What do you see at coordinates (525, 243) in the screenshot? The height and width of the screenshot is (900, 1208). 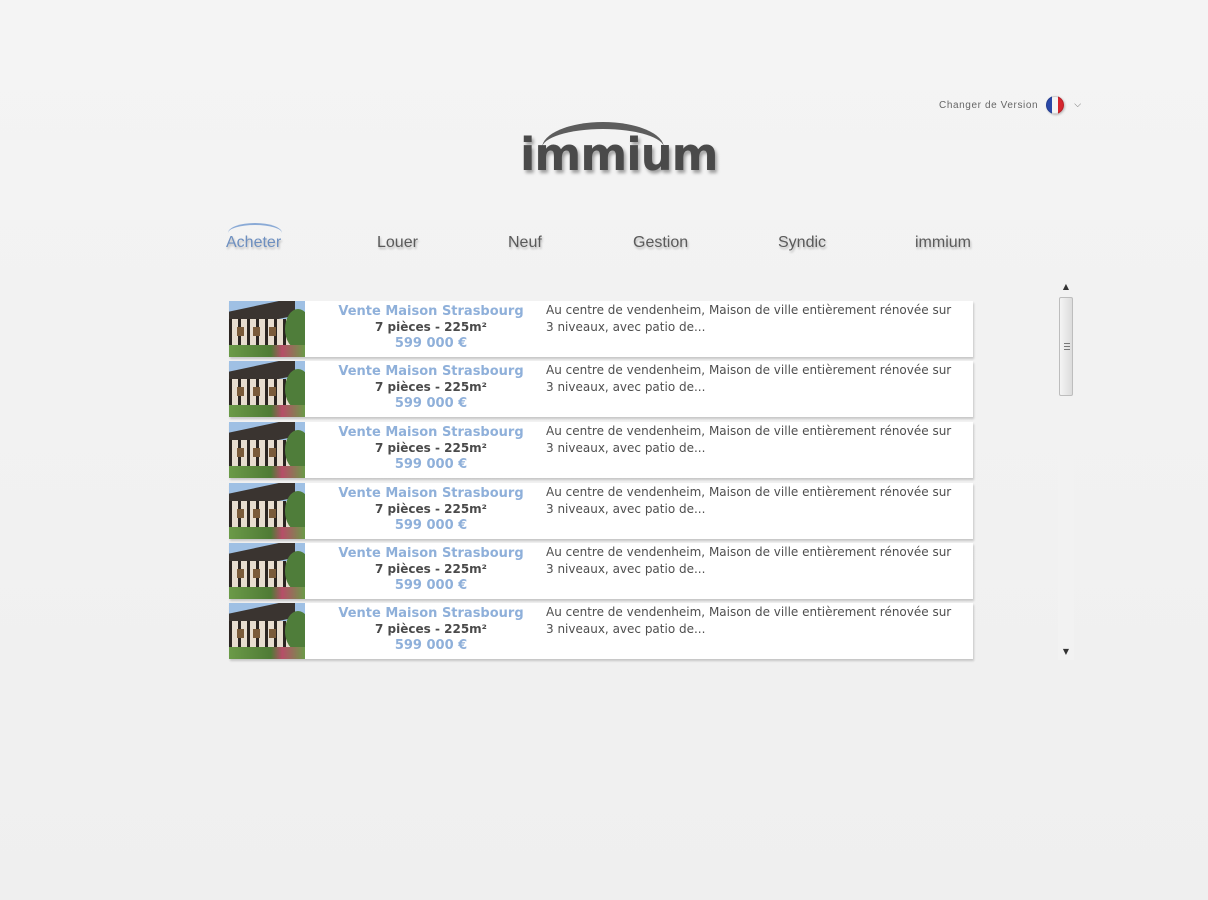 I see `nav-item-neuf: Neuf` at bounding box center [525, 243].